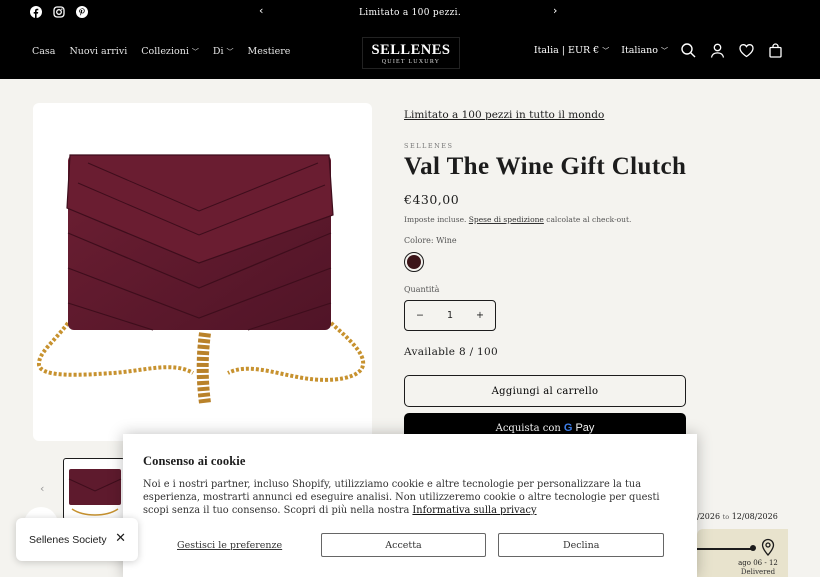 The image size is (820, 577). Describe the element at coordinates (480, 315) in the screenshot. I see `quantity-plus-button: +` at that location.